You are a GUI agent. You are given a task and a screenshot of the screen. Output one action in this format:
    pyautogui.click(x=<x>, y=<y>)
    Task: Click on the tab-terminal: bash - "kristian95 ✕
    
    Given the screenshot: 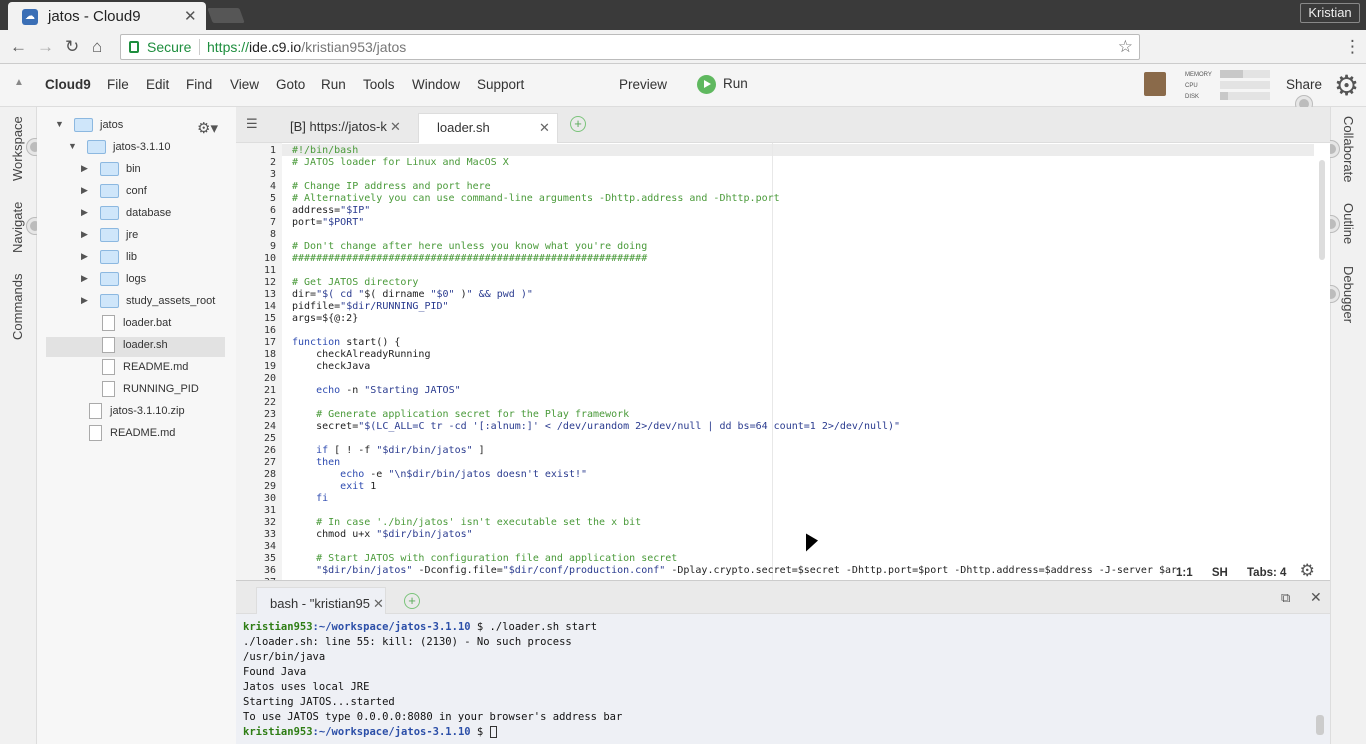 What is the action you would take?
    pyautogui.click(x=321, y=601)
    